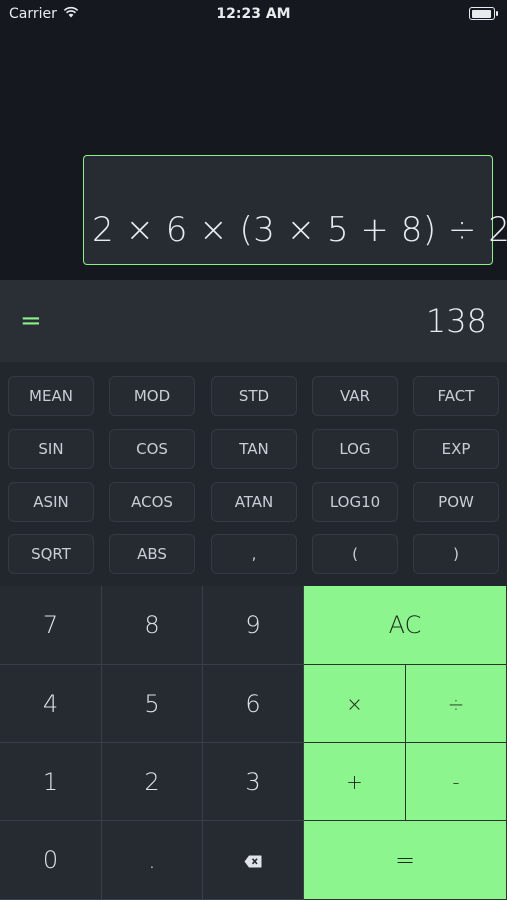 Image resolution: width=507 pixels, height=900 pixels. Describe the element at coordinates (253, 321) in the screenshot. I see `result-area: = 138` at that location.